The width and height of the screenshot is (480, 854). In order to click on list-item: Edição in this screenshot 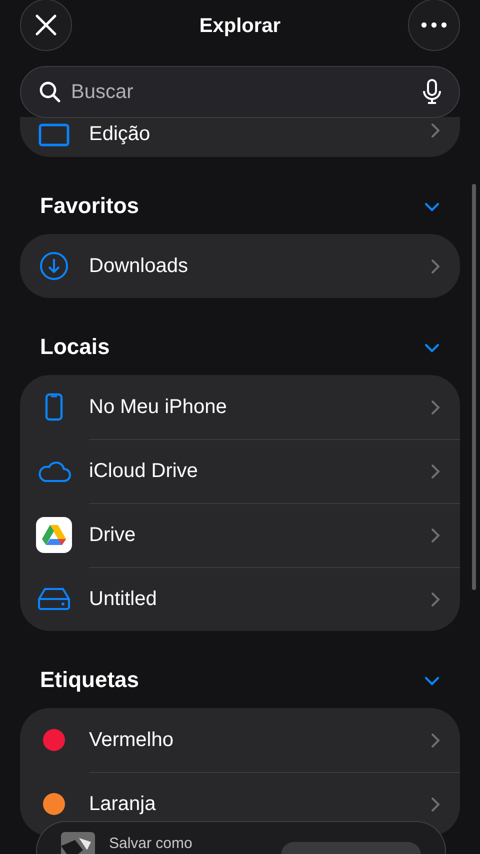, I will do `click(240, 137)`.